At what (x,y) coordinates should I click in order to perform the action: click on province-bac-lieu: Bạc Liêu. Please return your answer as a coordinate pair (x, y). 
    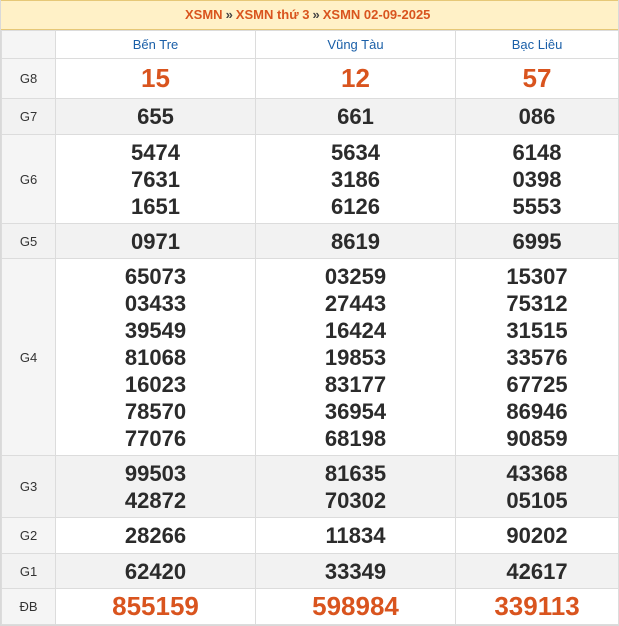
    Looking at the image, I should click on (537, 44).